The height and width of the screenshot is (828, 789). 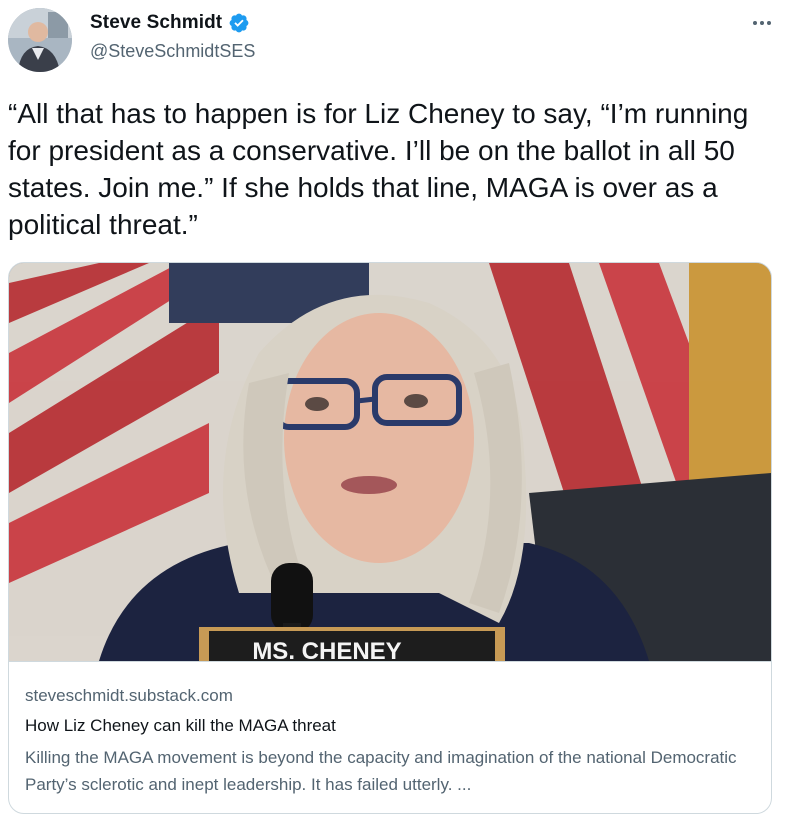 What do you see at coordinates (390, 661) in the screenshot?
I see `card-divider` at bounding box center [390, 661].